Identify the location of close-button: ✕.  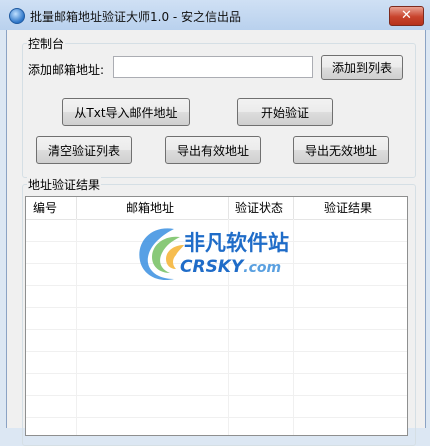
(406, 16).